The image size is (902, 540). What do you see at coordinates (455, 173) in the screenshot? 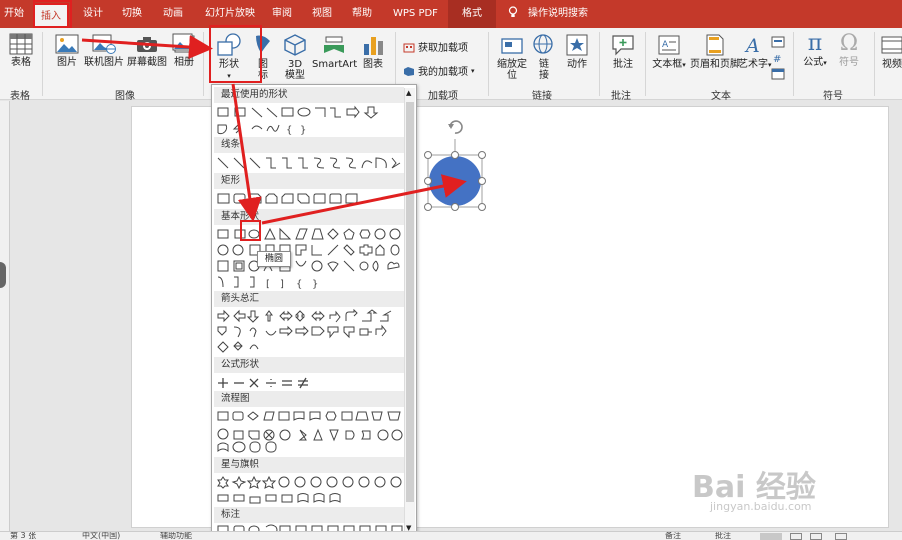
I see `selected-ellipse-shape` at bounding box center [455, 173].